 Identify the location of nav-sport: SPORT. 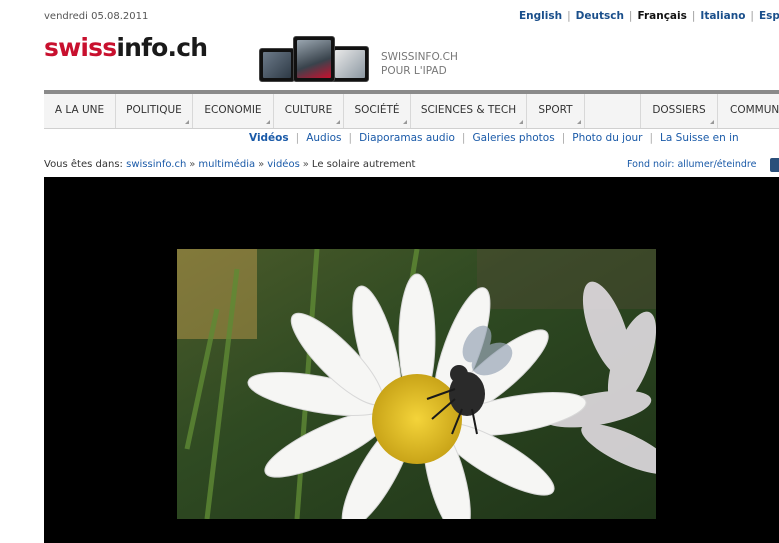
(556, 111).